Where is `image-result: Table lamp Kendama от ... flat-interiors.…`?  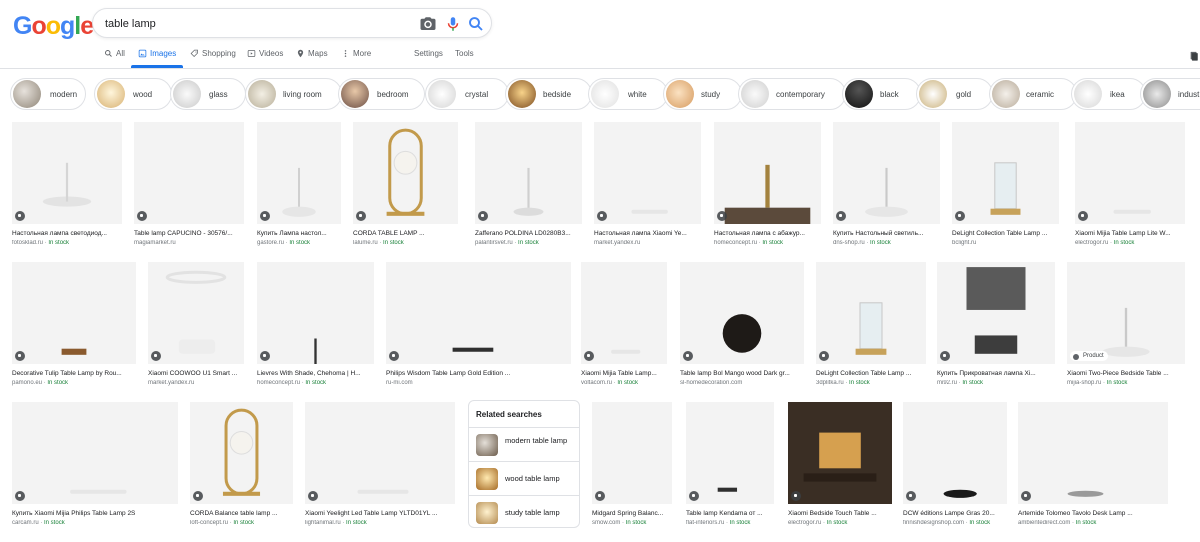
image-result: Table lamp Kendama от ... flat-interiors.… is located at coordinates (730, 465).